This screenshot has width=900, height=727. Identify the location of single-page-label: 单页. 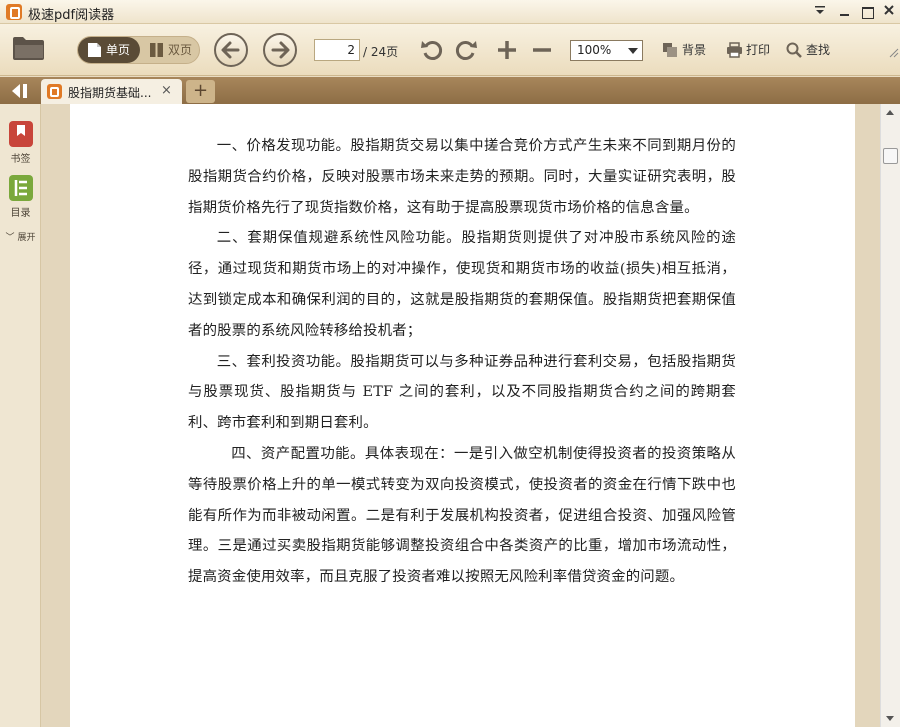
(118, 50).